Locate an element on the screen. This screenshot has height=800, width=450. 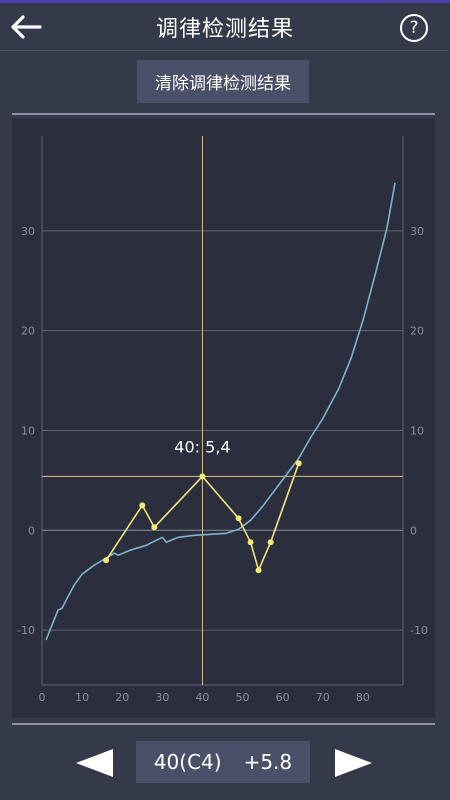
note-label: 40(C4) is located at coordinates (187, 762).